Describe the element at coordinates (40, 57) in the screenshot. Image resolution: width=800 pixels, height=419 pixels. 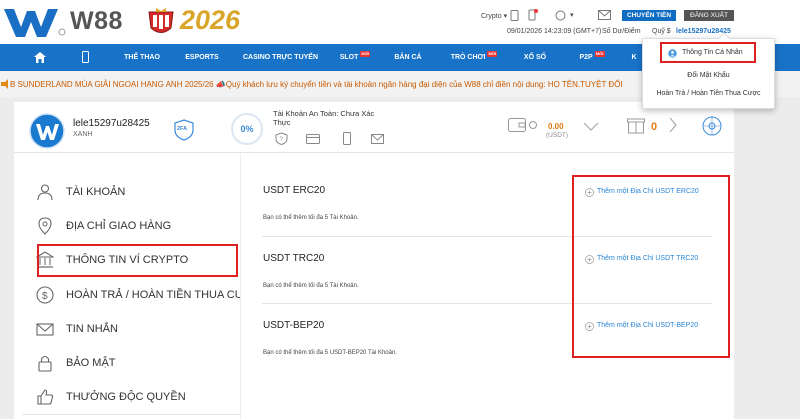
I see `home-icon` at that location.